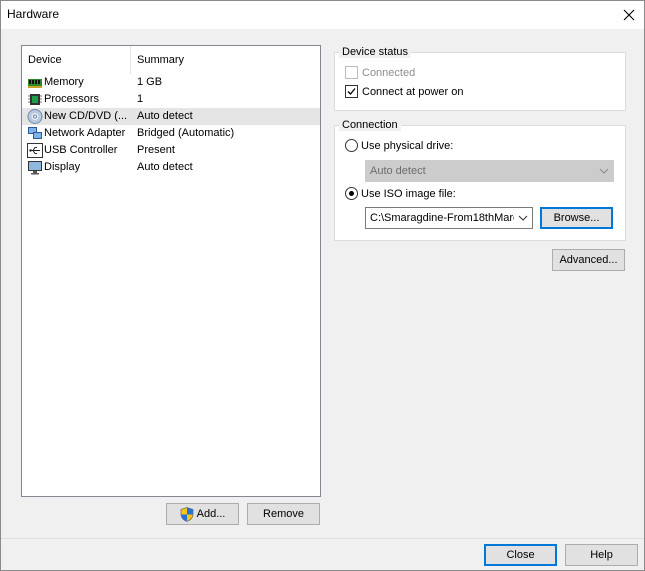 This screenshot has height=571, width=645. Describe the element at coordinates (85, 133) in the screenshot. I see `device-name: Network Adapter` at that location.